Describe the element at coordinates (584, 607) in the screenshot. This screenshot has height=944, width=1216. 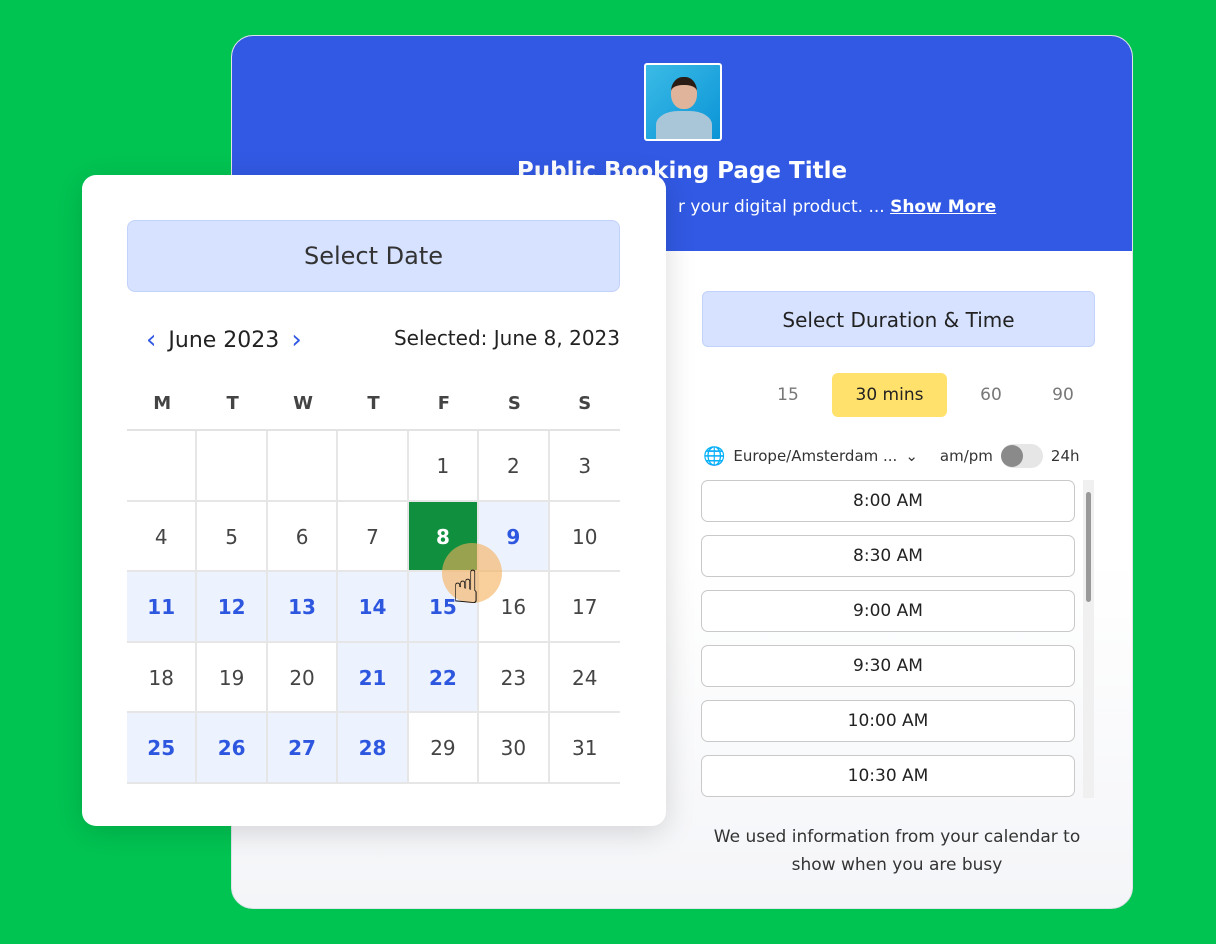
I see `day-cell: 17` at that location.